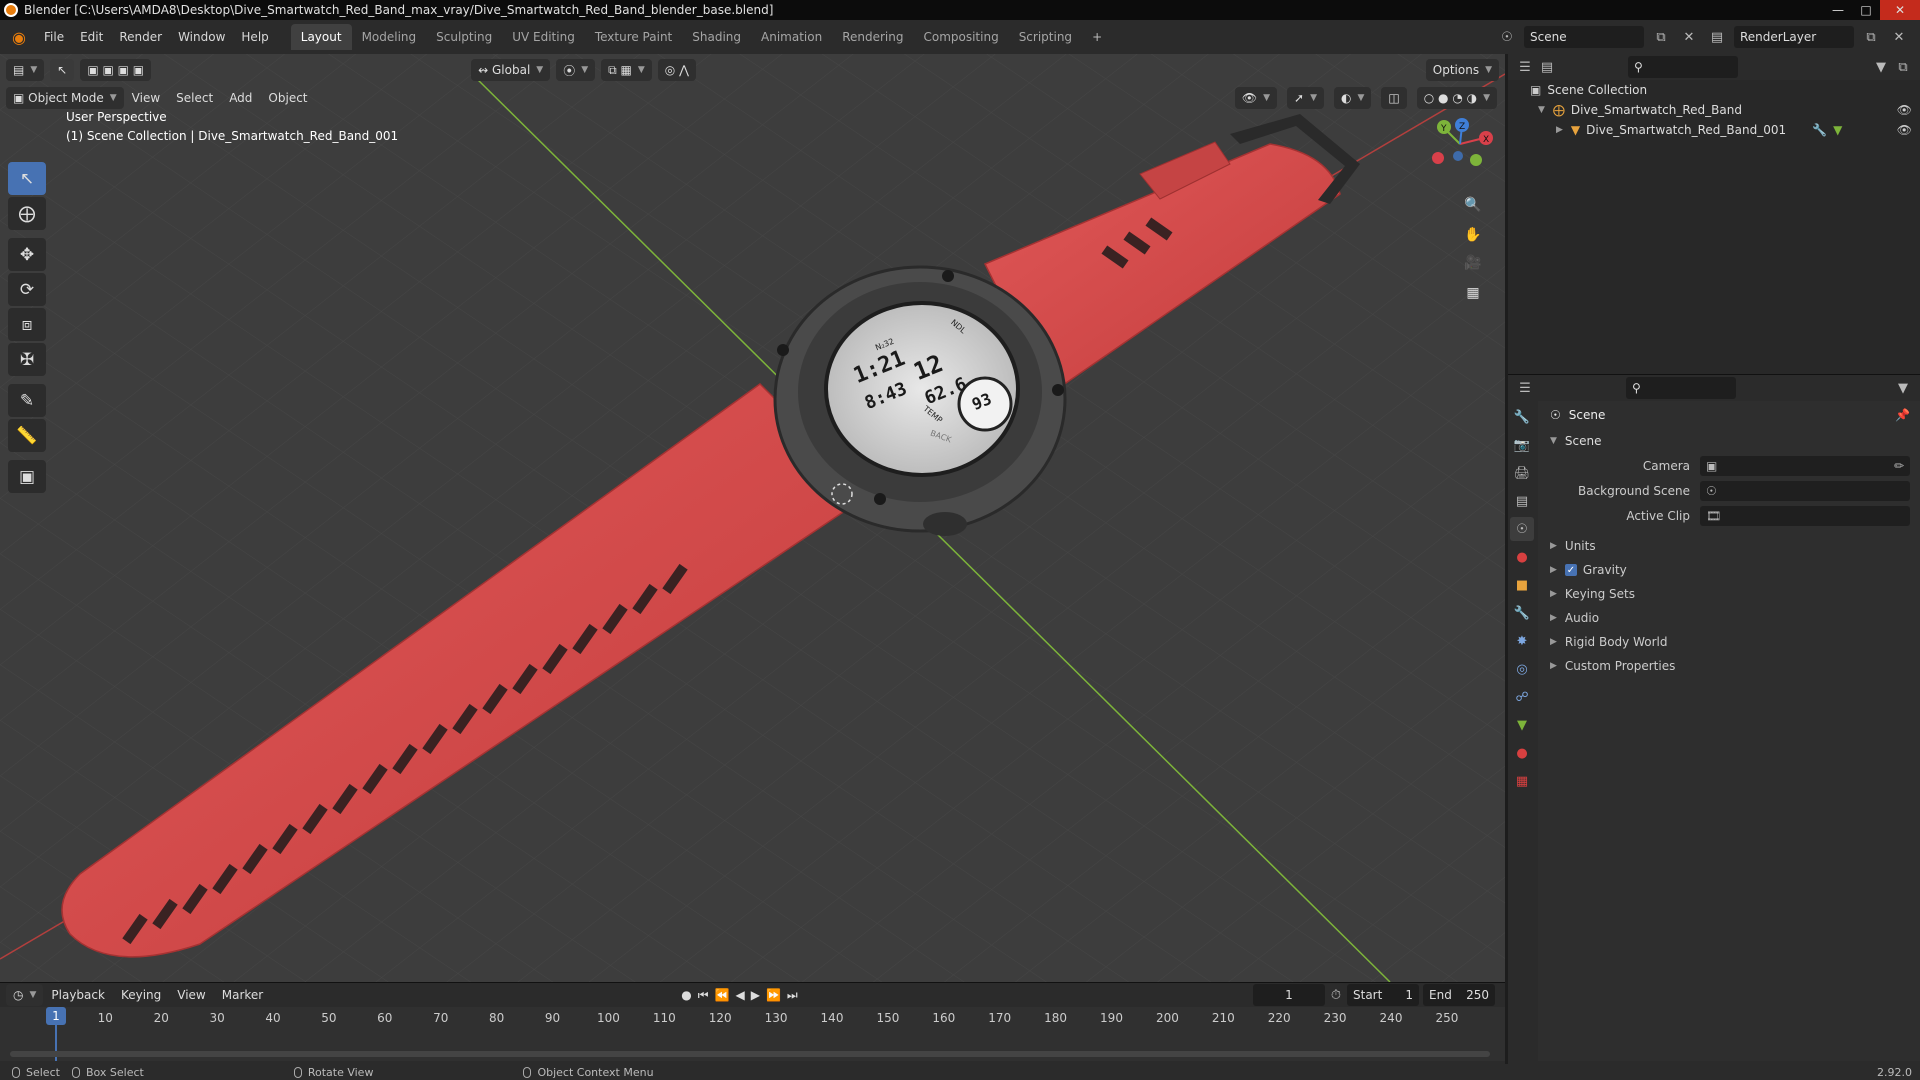  I want to click on close-button: ✕, so click(1900, 10).